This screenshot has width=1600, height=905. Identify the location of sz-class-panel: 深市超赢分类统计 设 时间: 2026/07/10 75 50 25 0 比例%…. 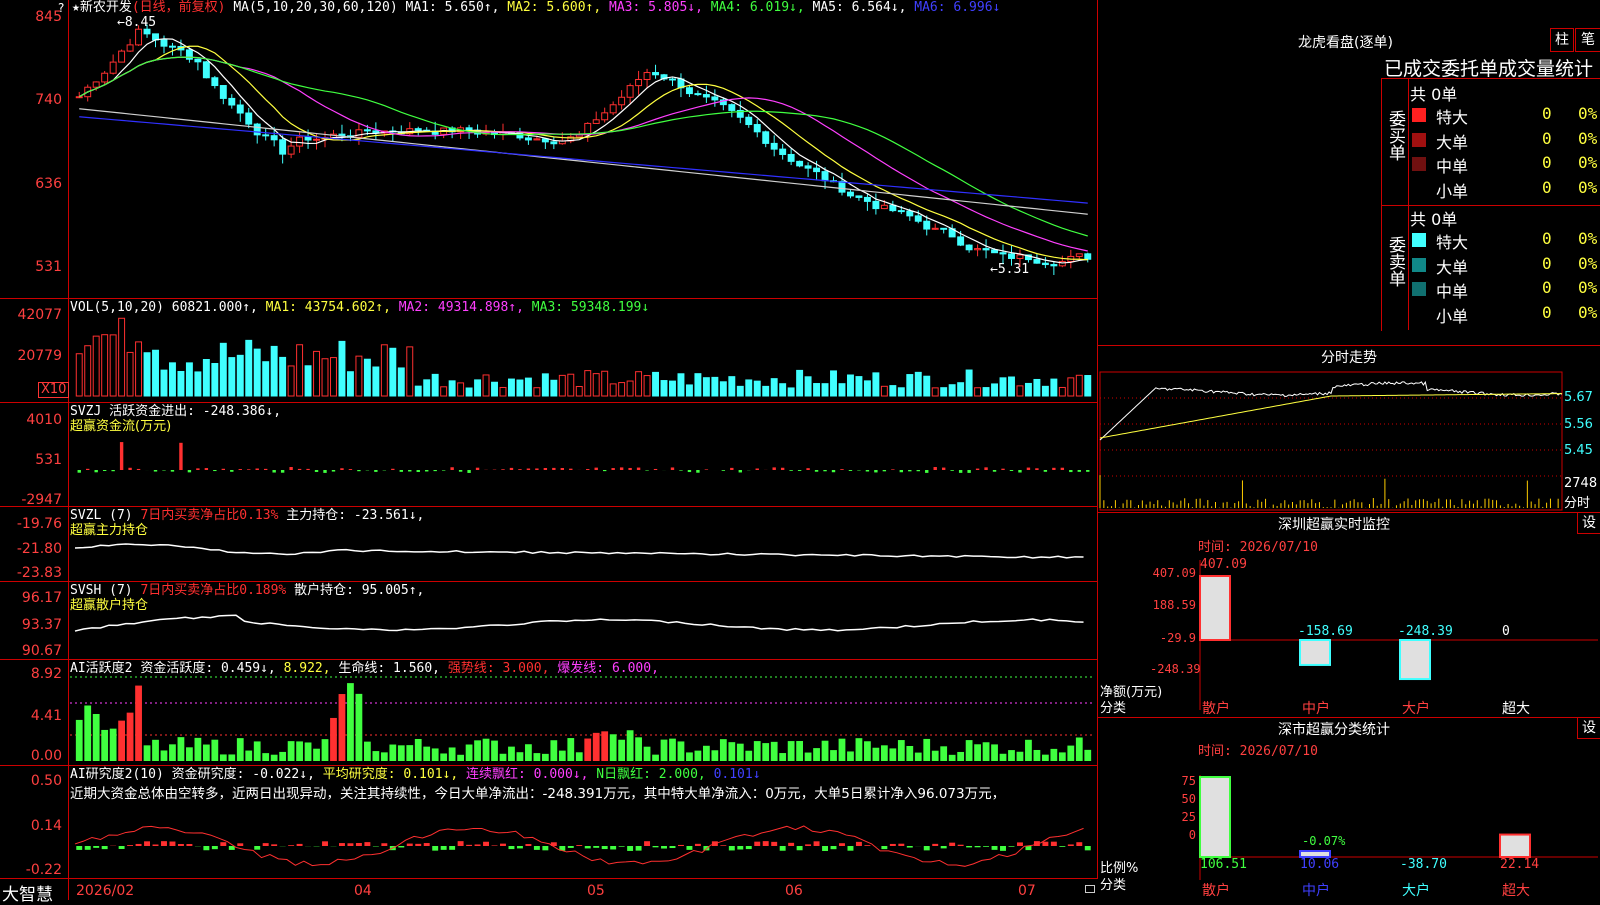
(1349, 808).